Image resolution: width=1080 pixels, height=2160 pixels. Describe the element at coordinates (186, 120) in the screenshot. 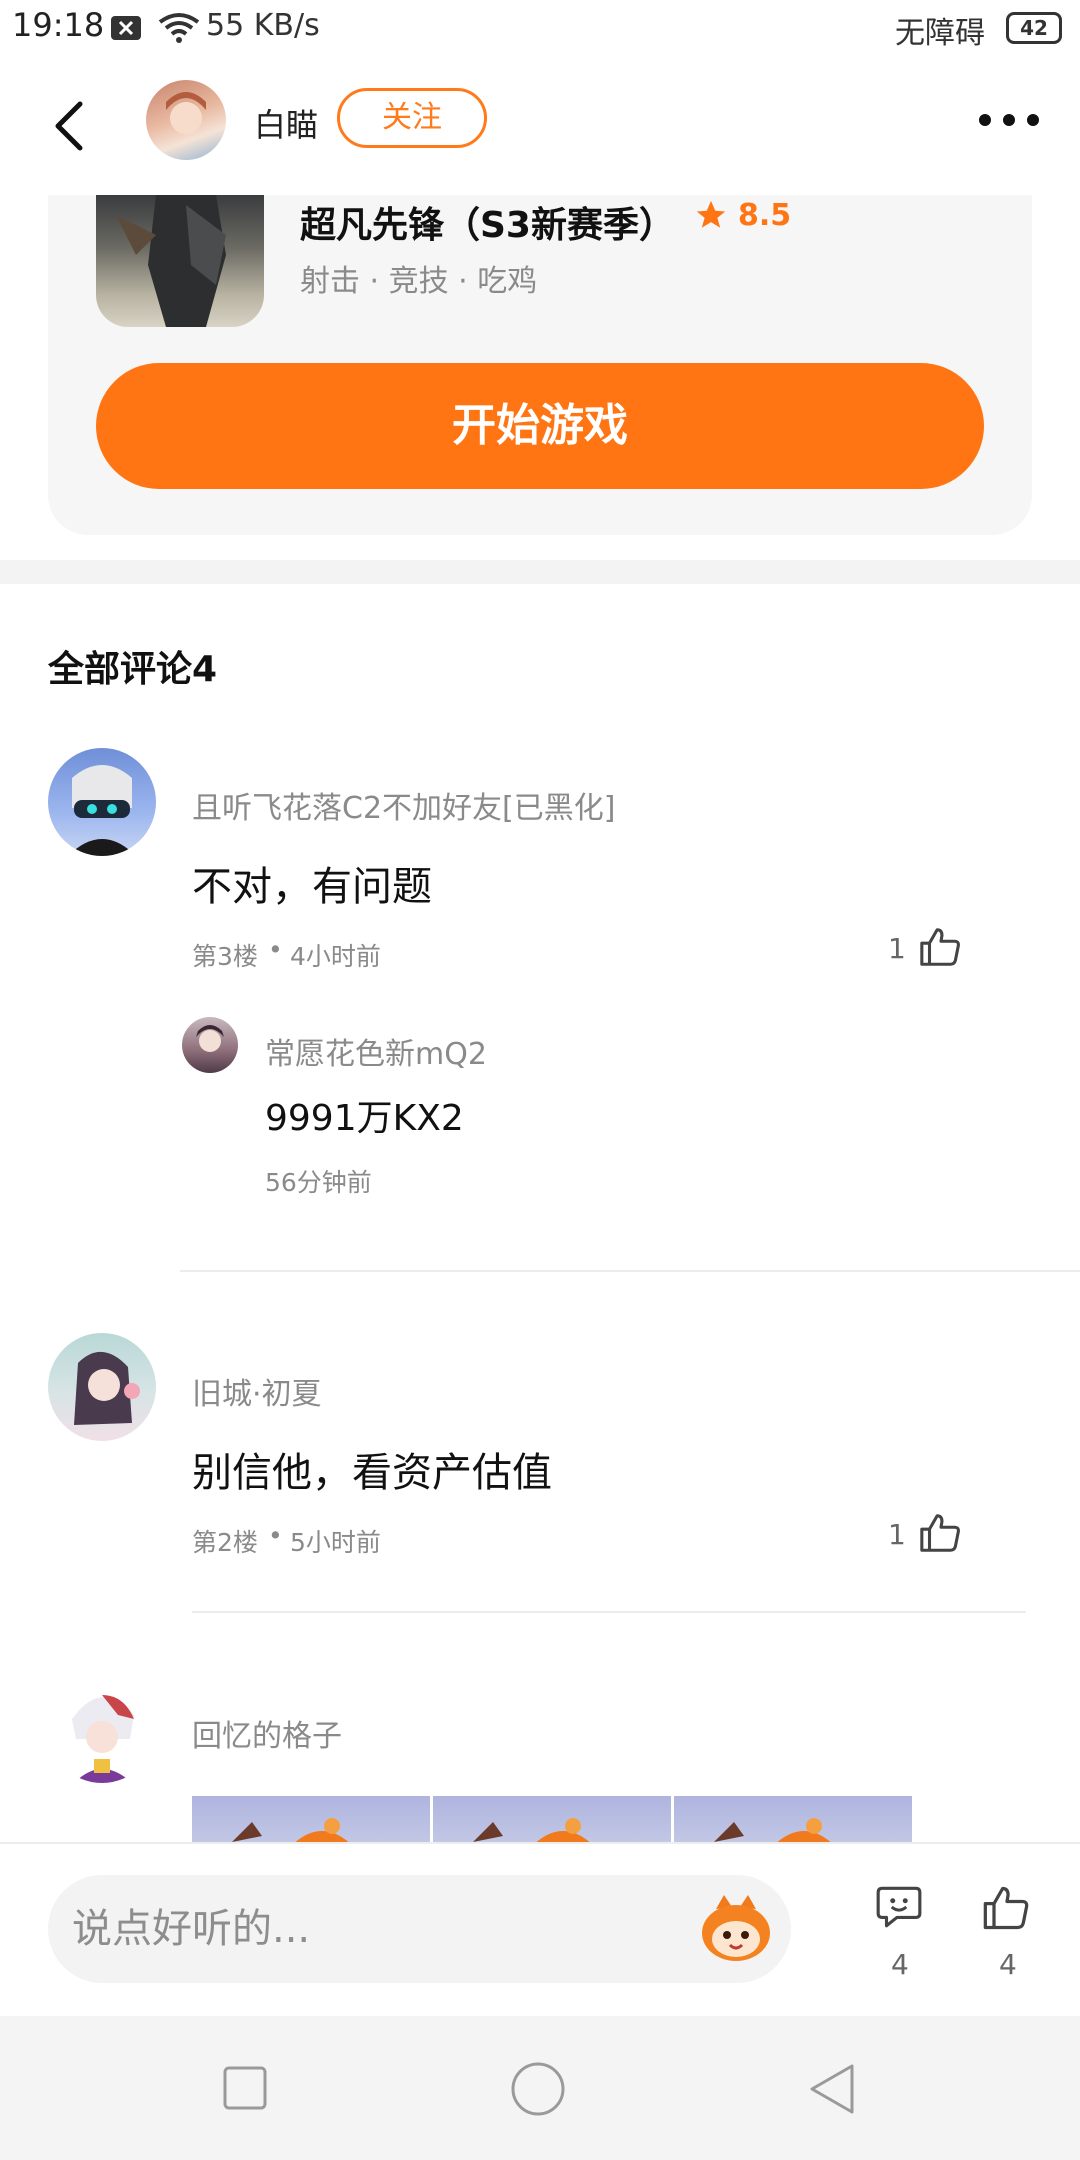

I see `author-avatar` at that location.